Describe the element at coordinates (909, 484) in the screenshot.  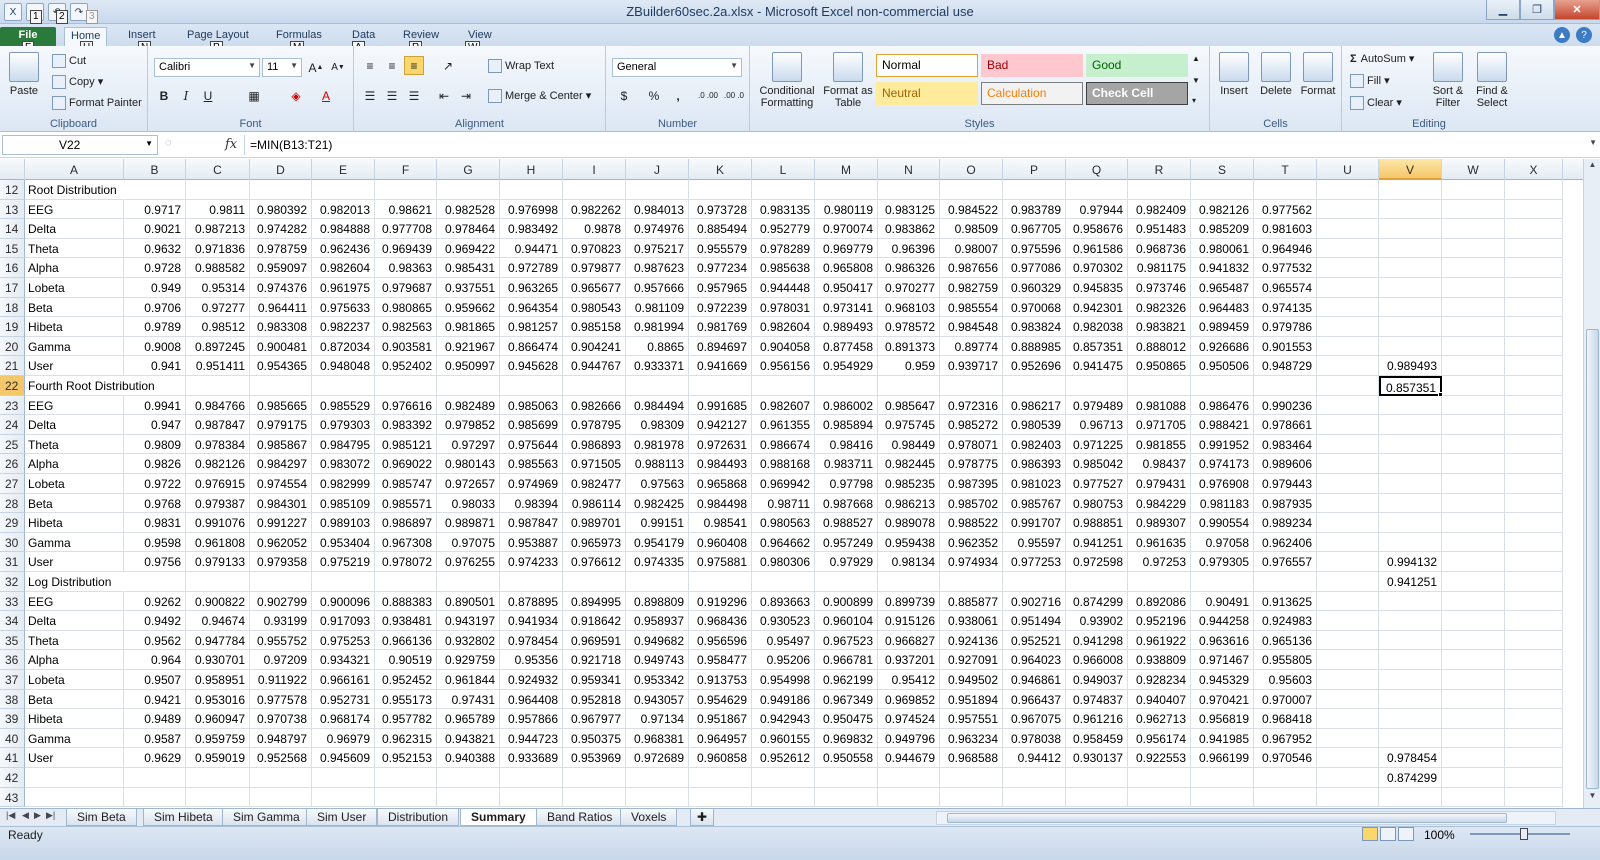
I see `cell-value: 0.985235` at that location.